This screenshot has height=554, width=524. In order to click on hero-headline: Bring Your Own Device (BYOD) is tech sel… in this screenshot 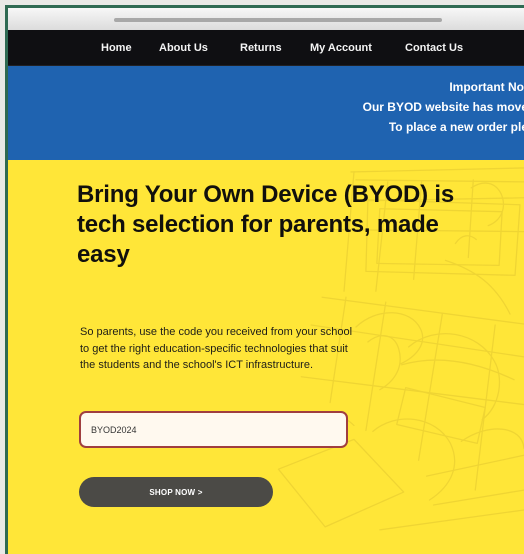, I will do `click(265, 224)`.